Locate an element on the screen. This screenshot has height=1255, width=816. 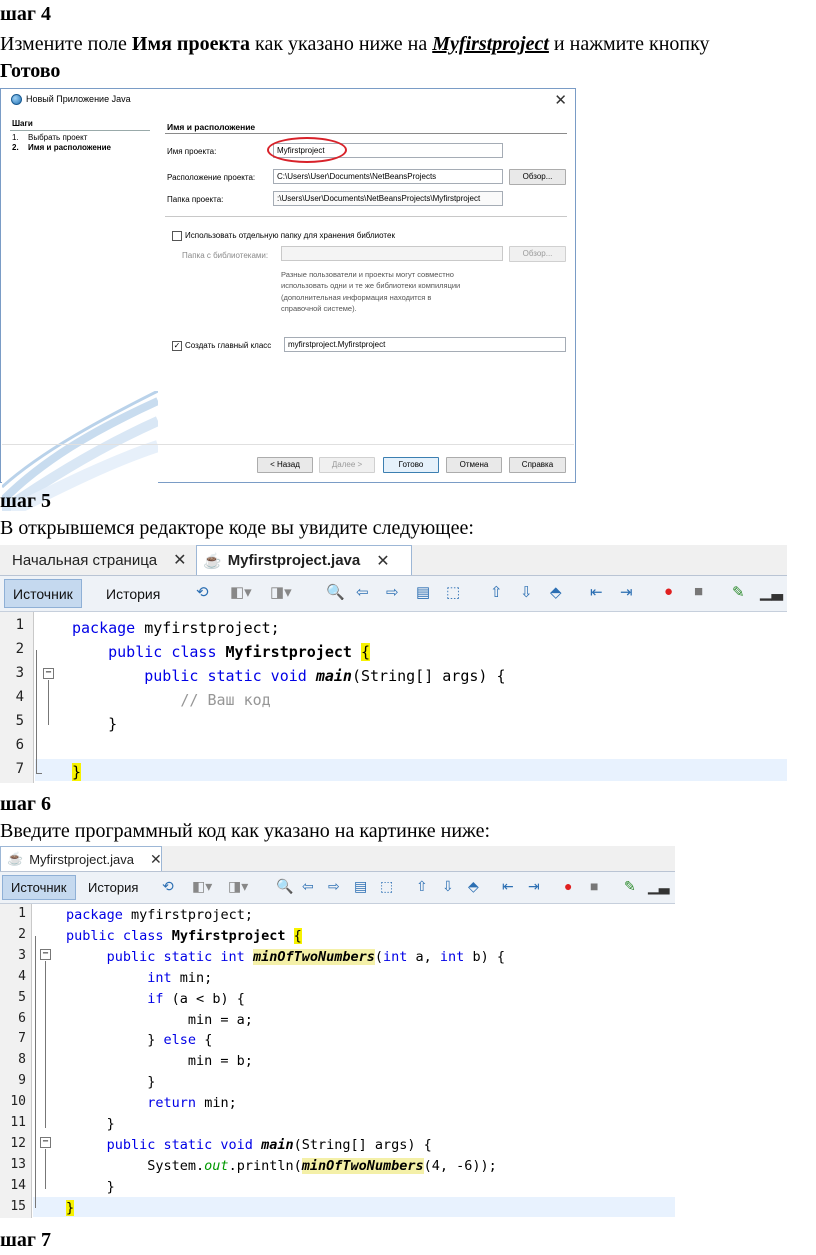
main-class-checkbox: ✓ is located at coordinates (177, 346).